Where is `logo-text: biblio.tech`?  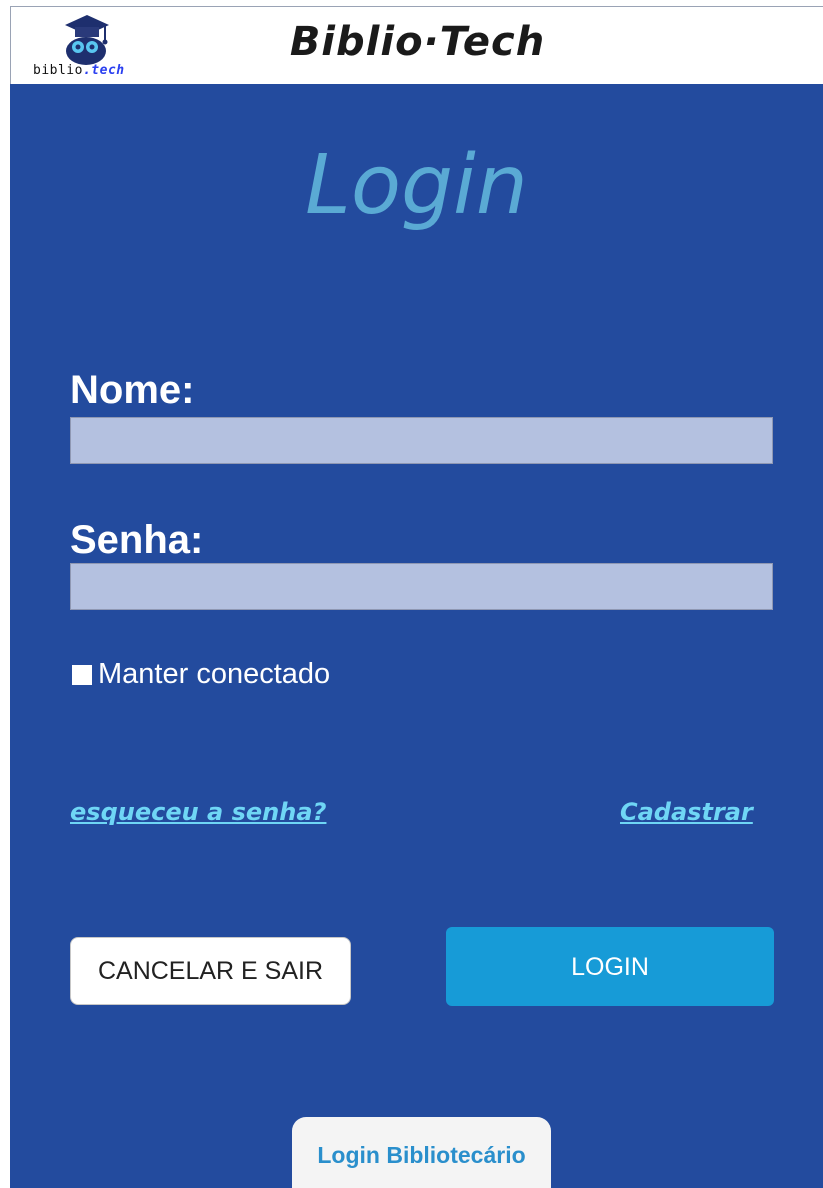 logo-text: biblio.tech is located at coordinates (79, 70).